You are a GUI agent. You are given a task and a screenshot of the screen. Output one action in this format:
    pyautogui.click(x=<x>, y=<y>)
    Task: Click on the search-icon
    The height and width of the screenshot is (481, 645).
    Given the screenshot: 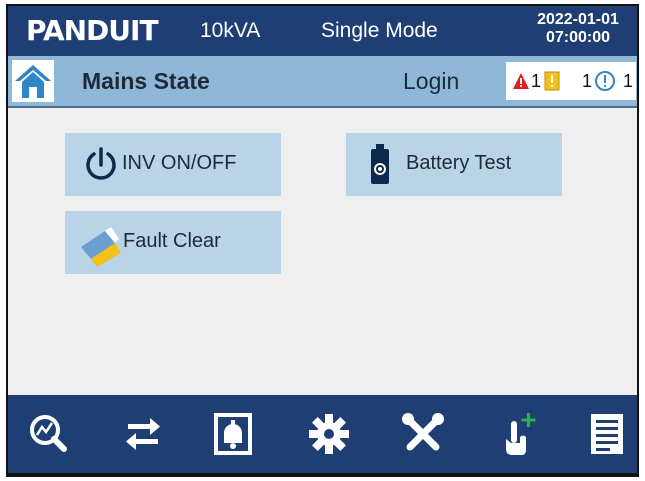 What is the action you would take?
    pyautogui.click(x=48, y=433)
    